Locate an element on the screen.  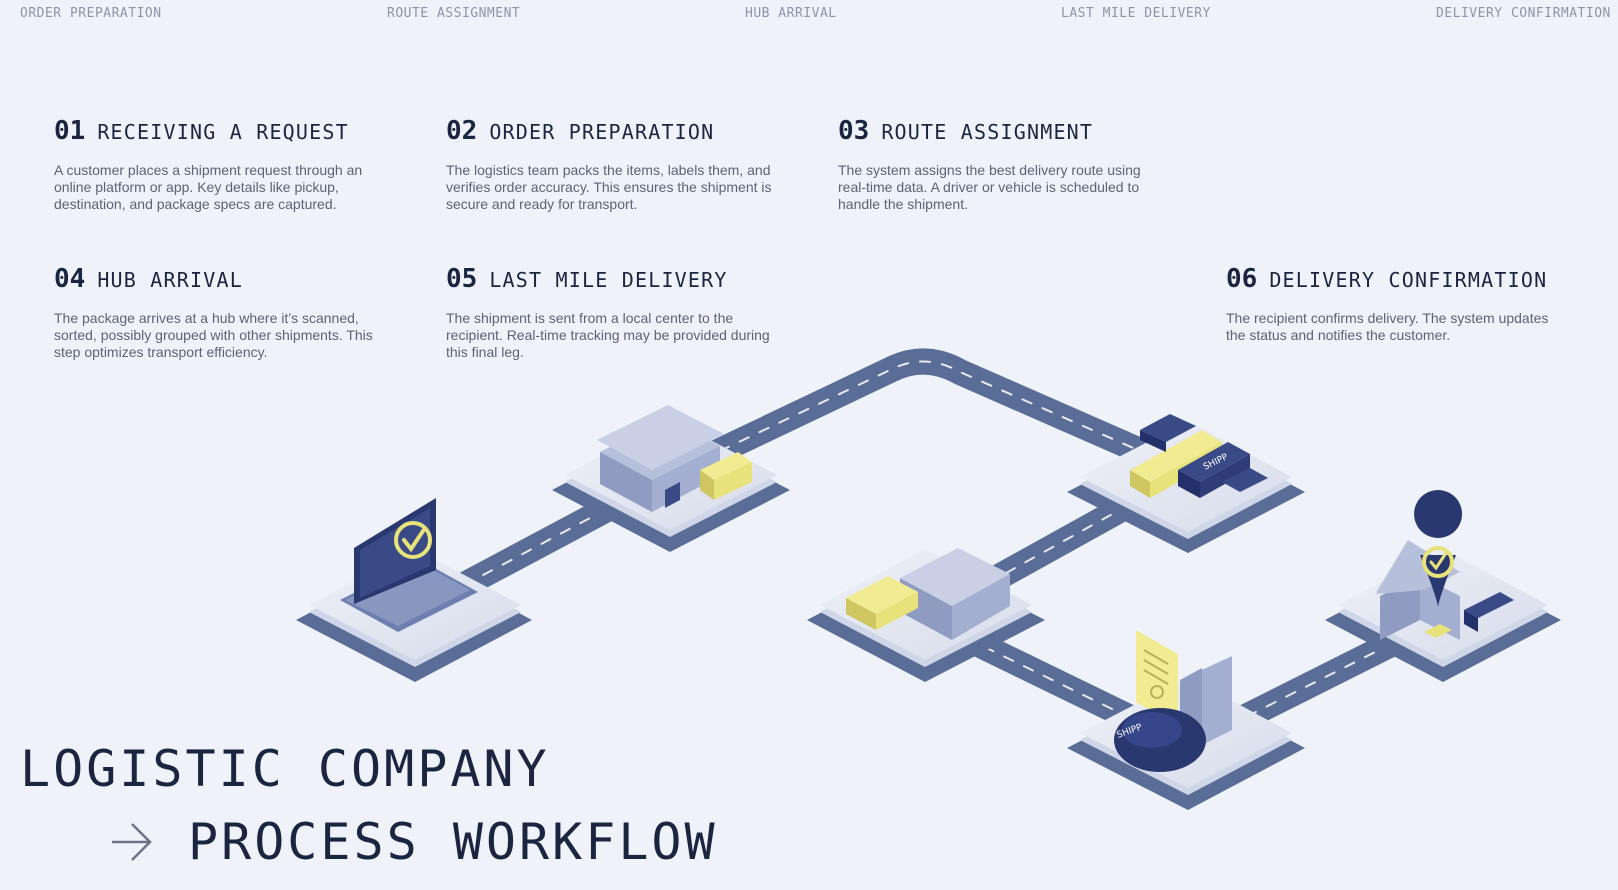
step-title: LAST MILE DELIVERY is located at coordinates (608, 280).